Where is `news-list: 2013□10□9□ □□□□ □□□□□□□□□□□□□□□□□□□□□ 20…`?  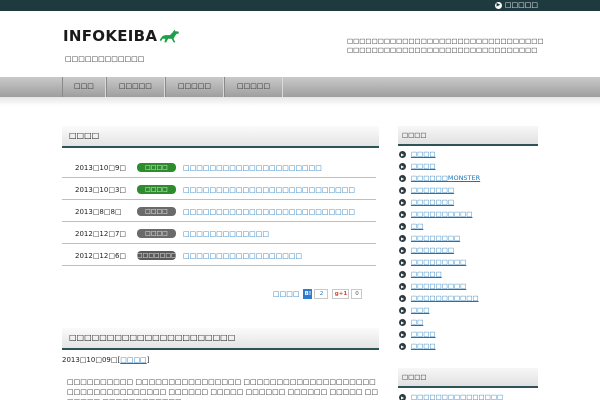 news-list: 2013□10□9□ □□□□ □□□□□□□□□□□□□□□□□□□□□ 20… is located at coordinates (219, 211).